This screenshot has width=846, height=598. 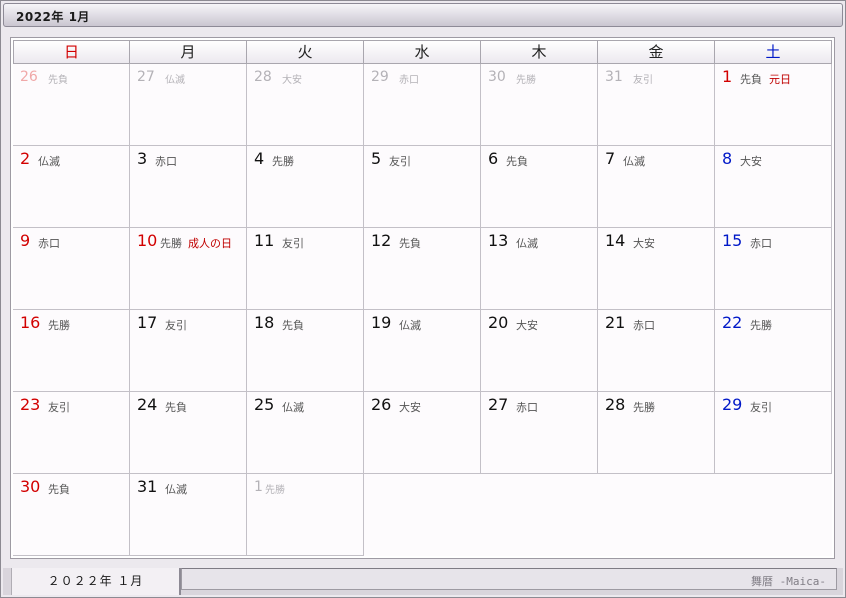 I want to click on day-number: 26, so click(x=29, y=77).